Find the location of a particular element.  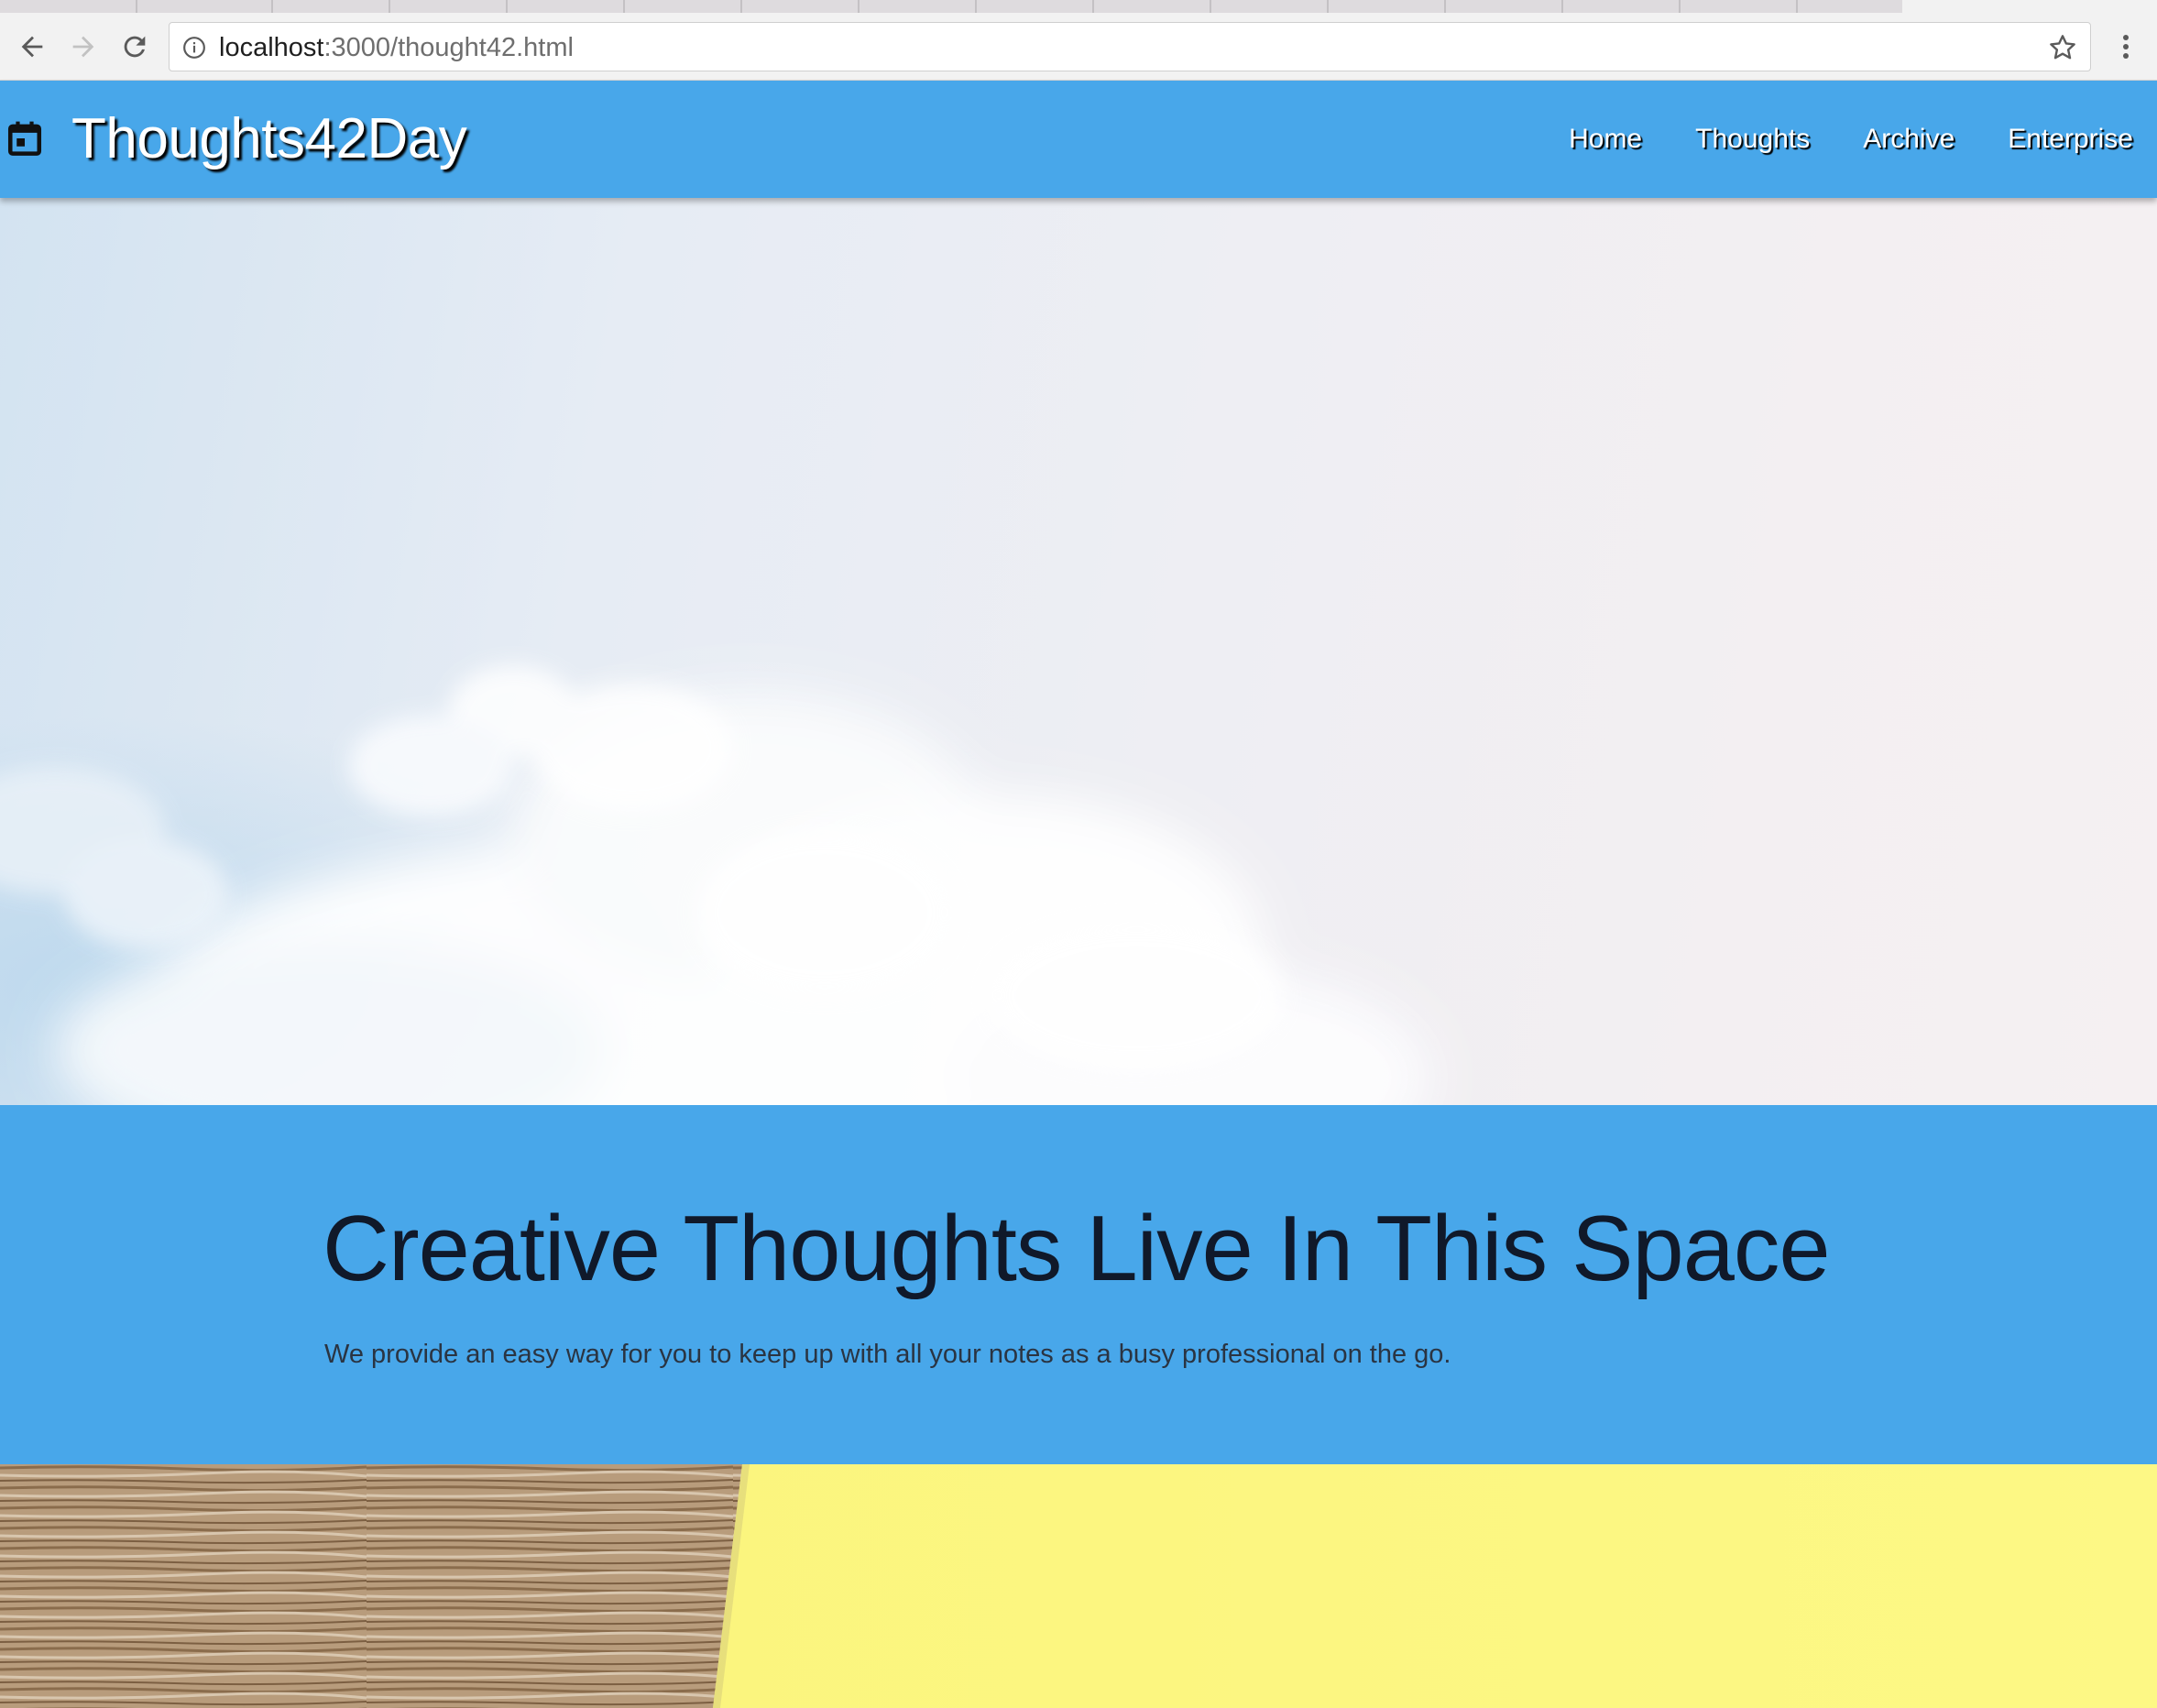

browser-toolbar: localhost:3000/thought42.html is located at coordinates (1078, 47).